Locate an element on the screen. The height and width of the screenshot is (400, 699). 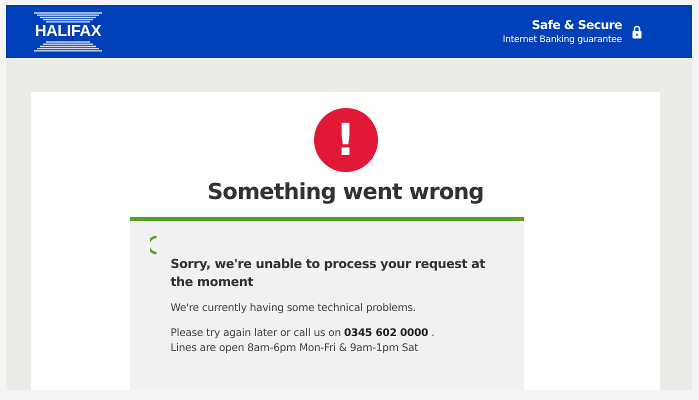
message-text: Lines are open 8am-6pm Mon-Fri & 9am-1pm Sat is located at coordinates (295, 348).